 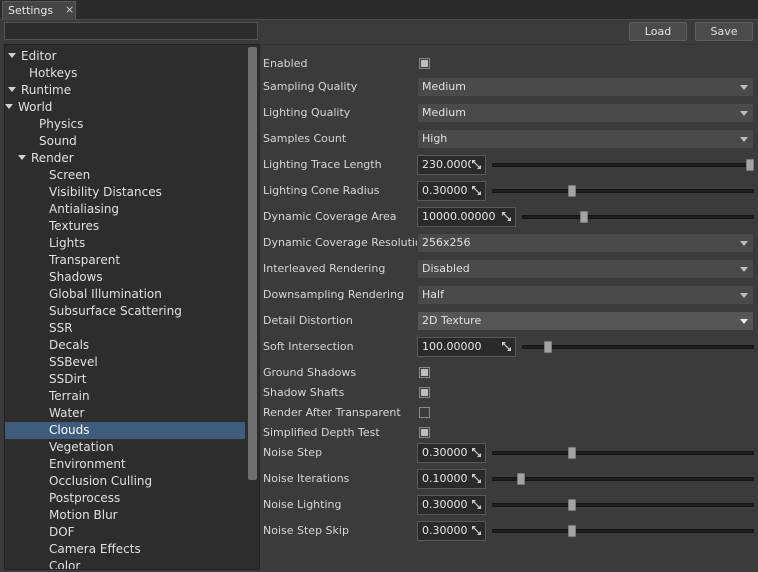 What do you see at coordinates (125, 158) in the screenshot?
I see `tree-item-render: Render` at bounding box center [125, 158].